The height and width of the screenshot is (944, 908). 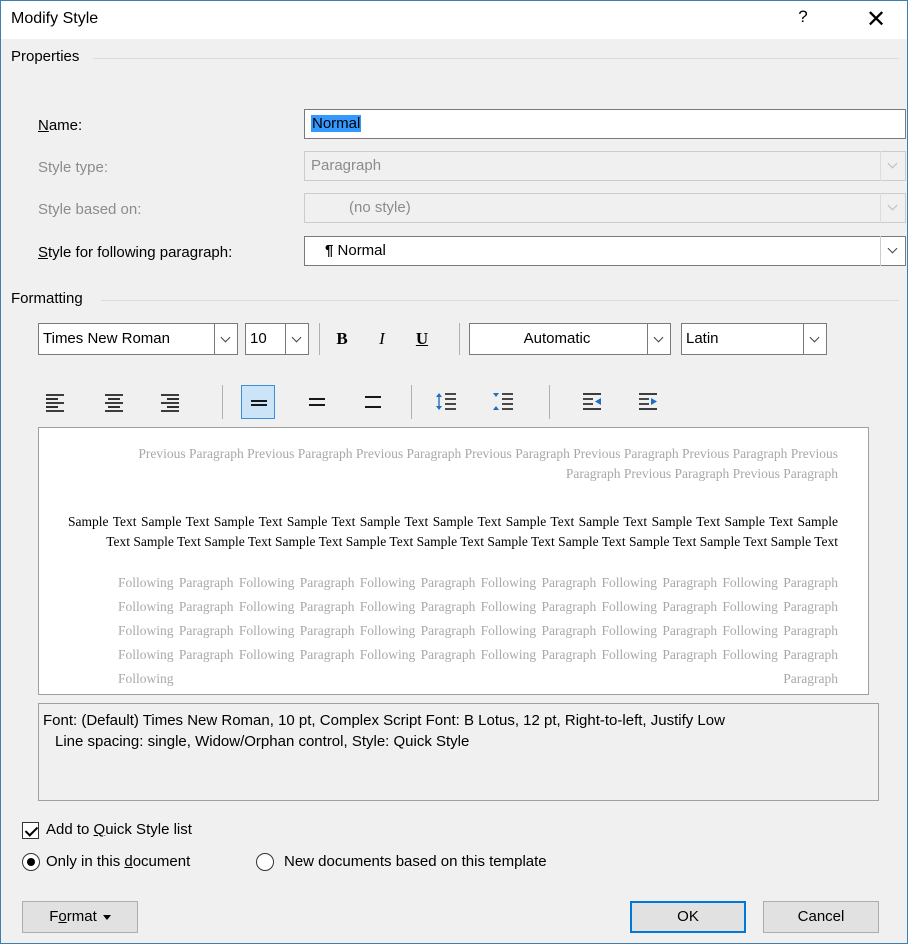 I want to click on dialog-title: Modify Style, so click(x=55, y=18).